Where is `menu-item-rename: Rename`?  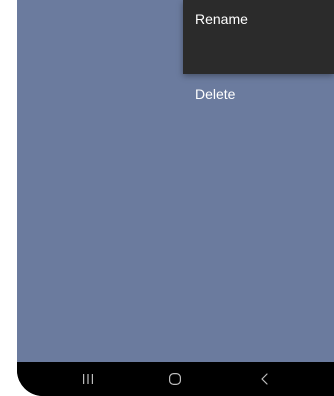
menu-item-rename: Rename is located at coordinates (258, 18).